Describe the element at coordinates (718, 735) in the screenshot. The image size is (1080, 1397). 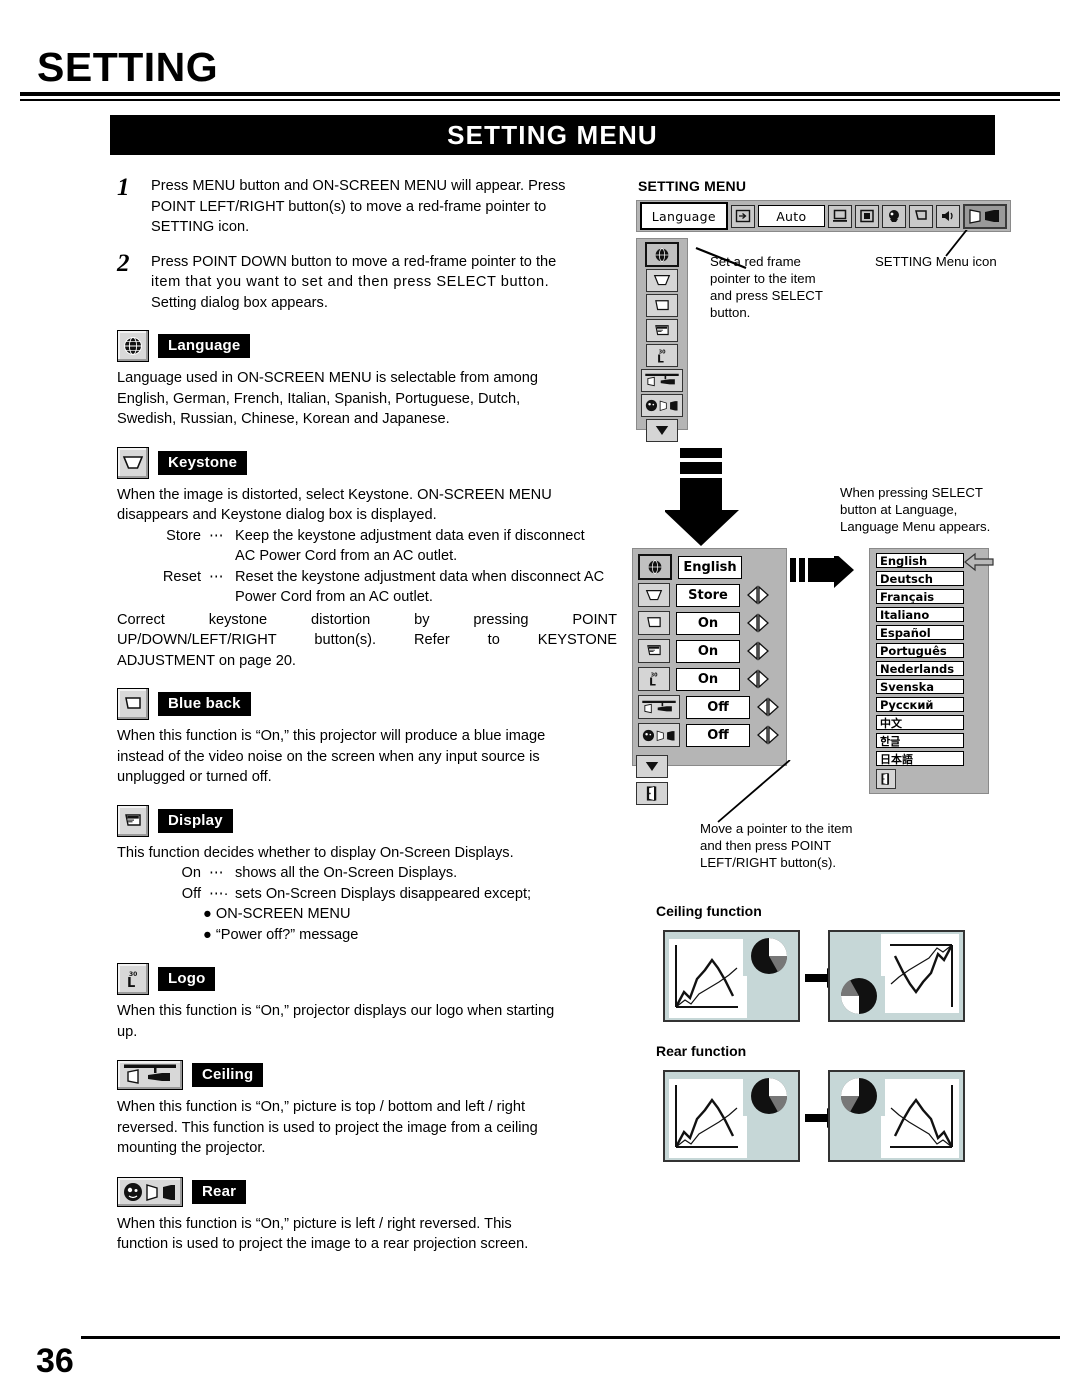
I see `dialog-value-rear: Off` at that location.